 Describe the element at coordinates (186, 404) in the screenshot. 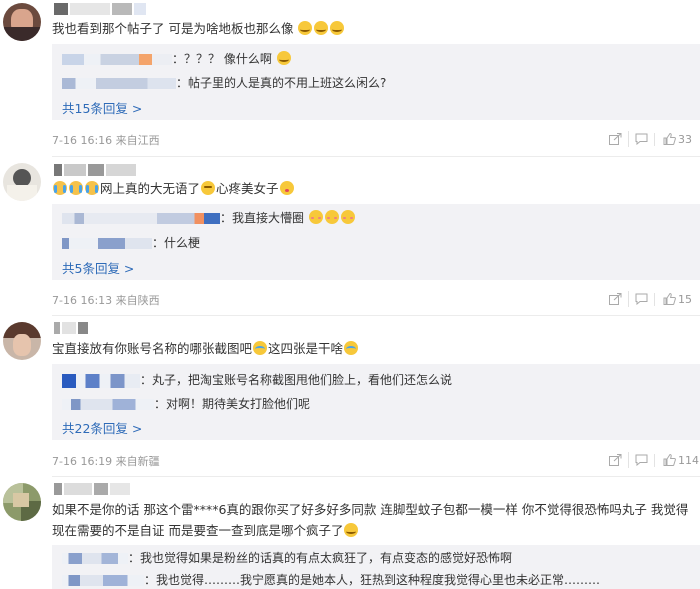

I see `reply-item: ：对啊！期待美女打脸他们呢` at that location.